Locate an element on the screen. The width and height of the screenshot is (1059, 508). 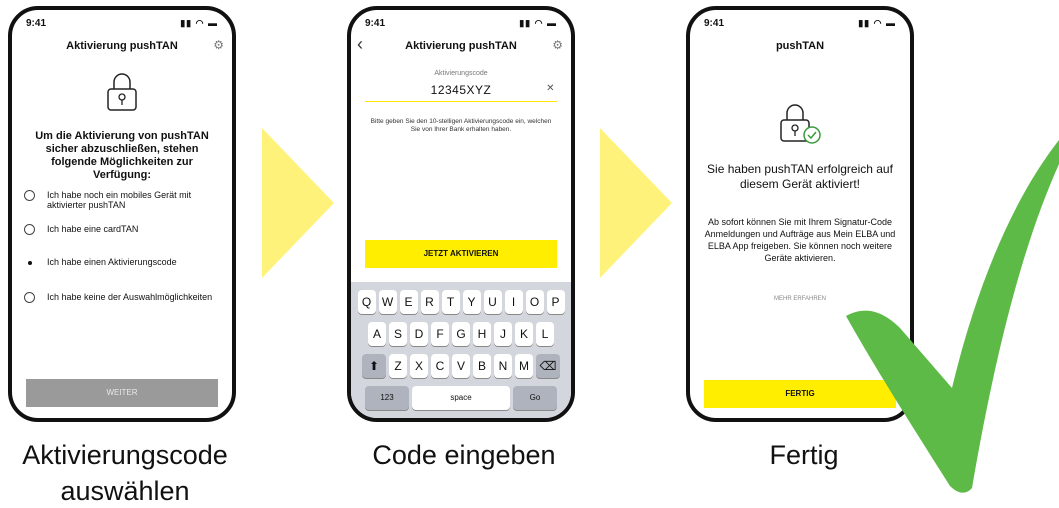
key: F is located at coordinates (440, 334).